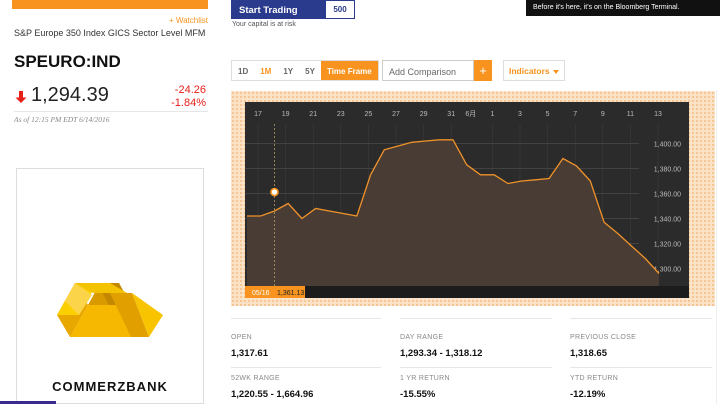 The height and width of the screenshot is (404, 720). I want to click on ticker-symbol: SPEURO:IND, so click(67, 61).